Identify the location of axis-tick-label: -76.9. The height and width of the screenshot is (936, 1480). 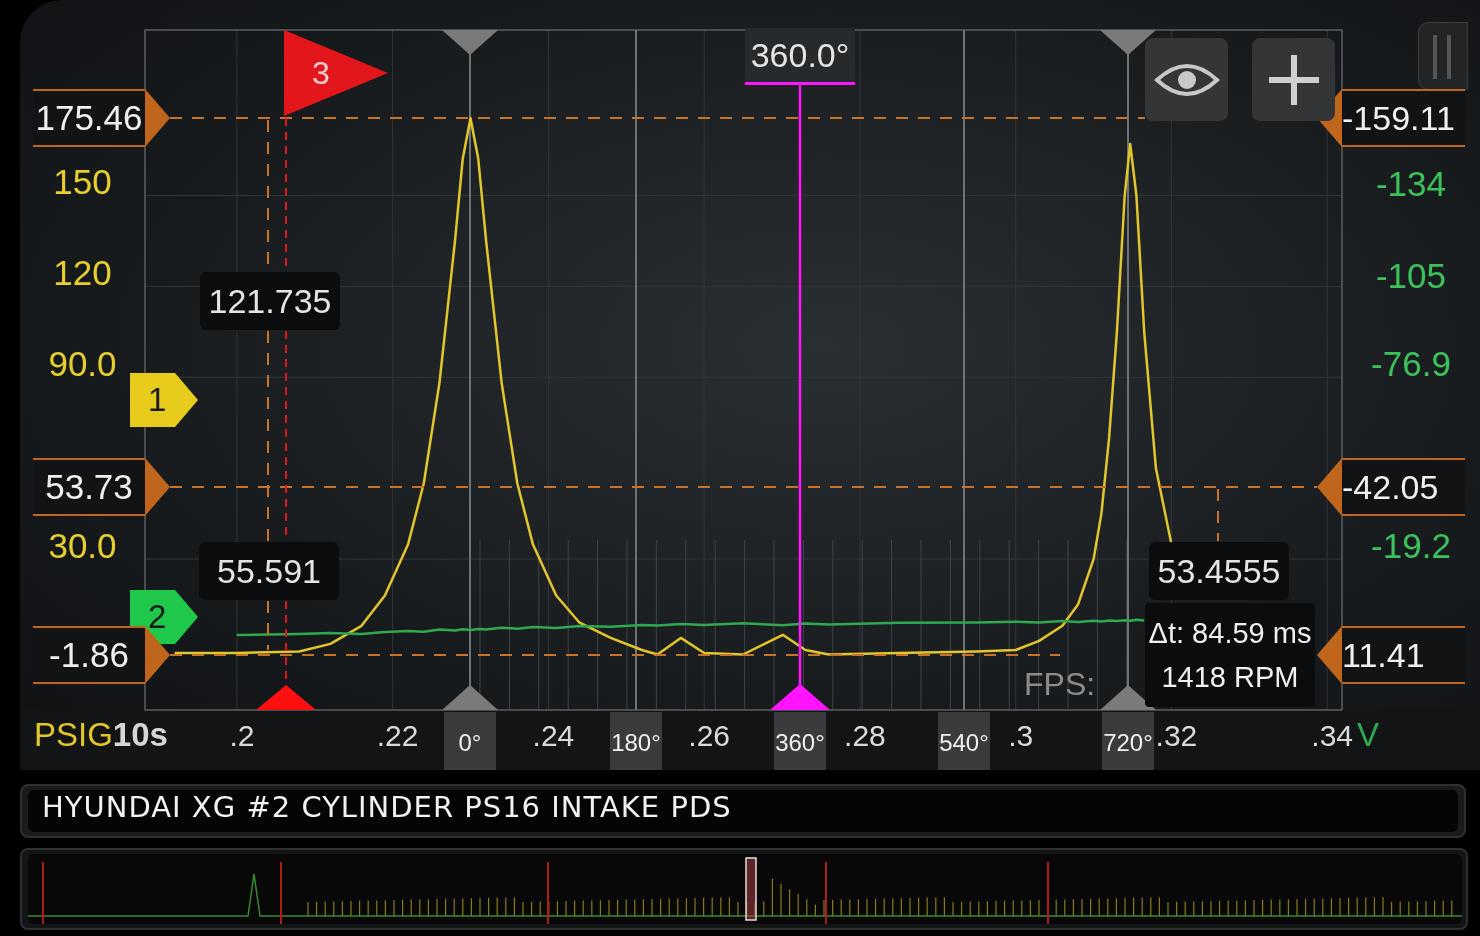
(1411, 364).